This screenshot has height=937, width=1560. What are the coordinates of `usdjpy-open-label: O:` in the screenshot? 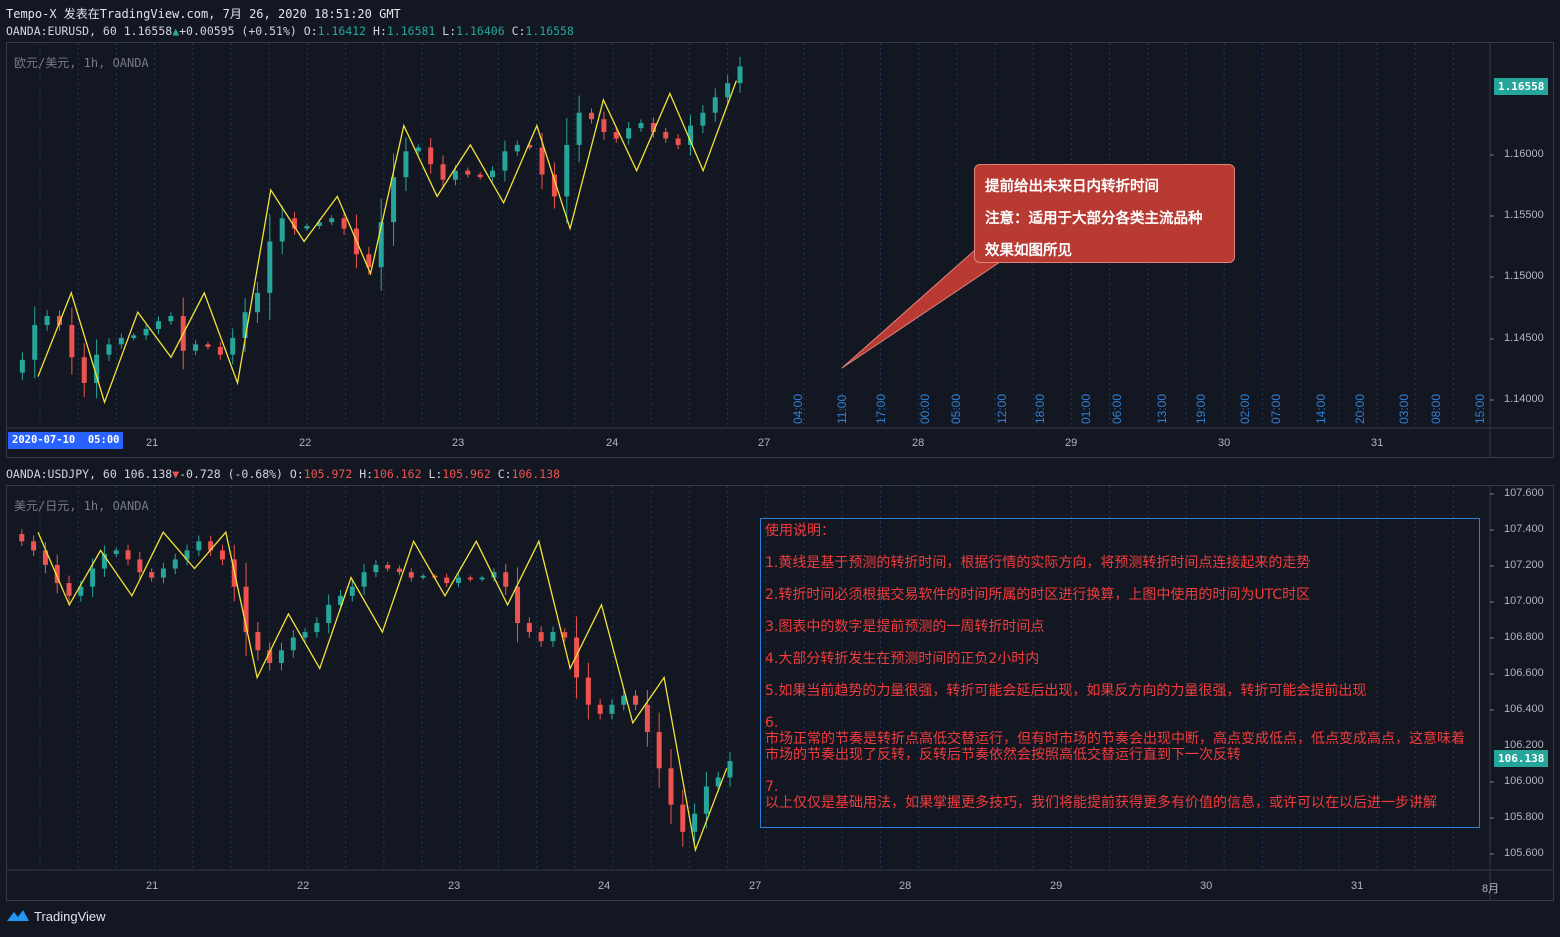 It's located at (296, 474).